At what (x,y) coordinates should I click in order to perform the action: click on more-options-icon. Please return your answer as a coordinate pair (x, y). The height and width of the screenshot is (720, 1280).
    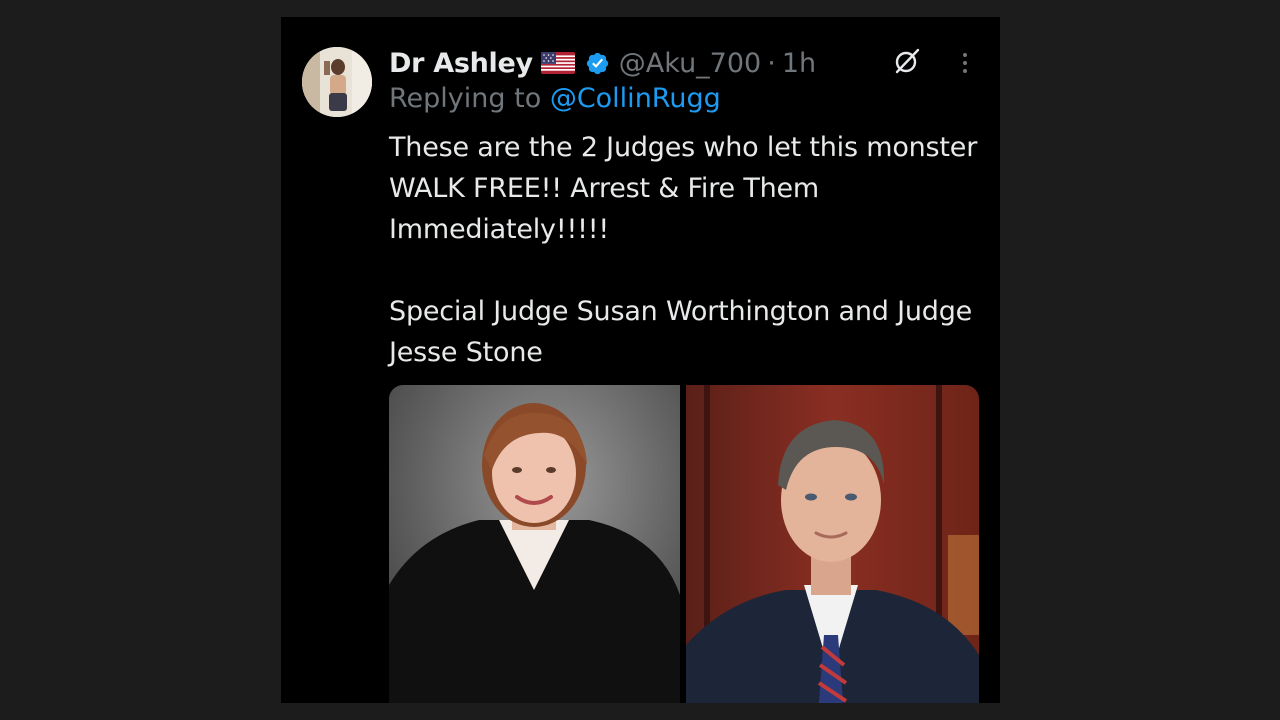
    Looking at the image, I should click on (965, 63).